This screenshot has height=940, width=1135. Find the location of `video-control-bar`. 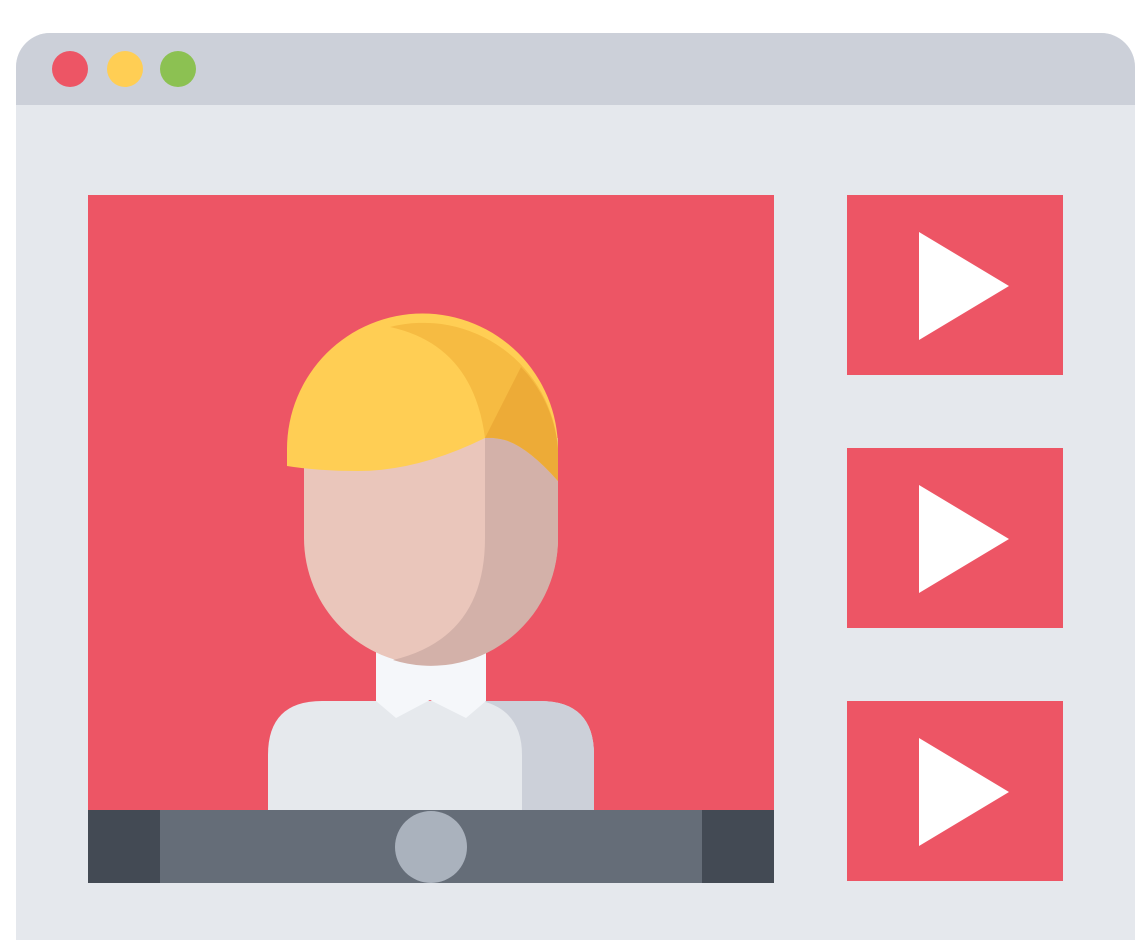

video-control-bar is located at coordinates (431, 846).